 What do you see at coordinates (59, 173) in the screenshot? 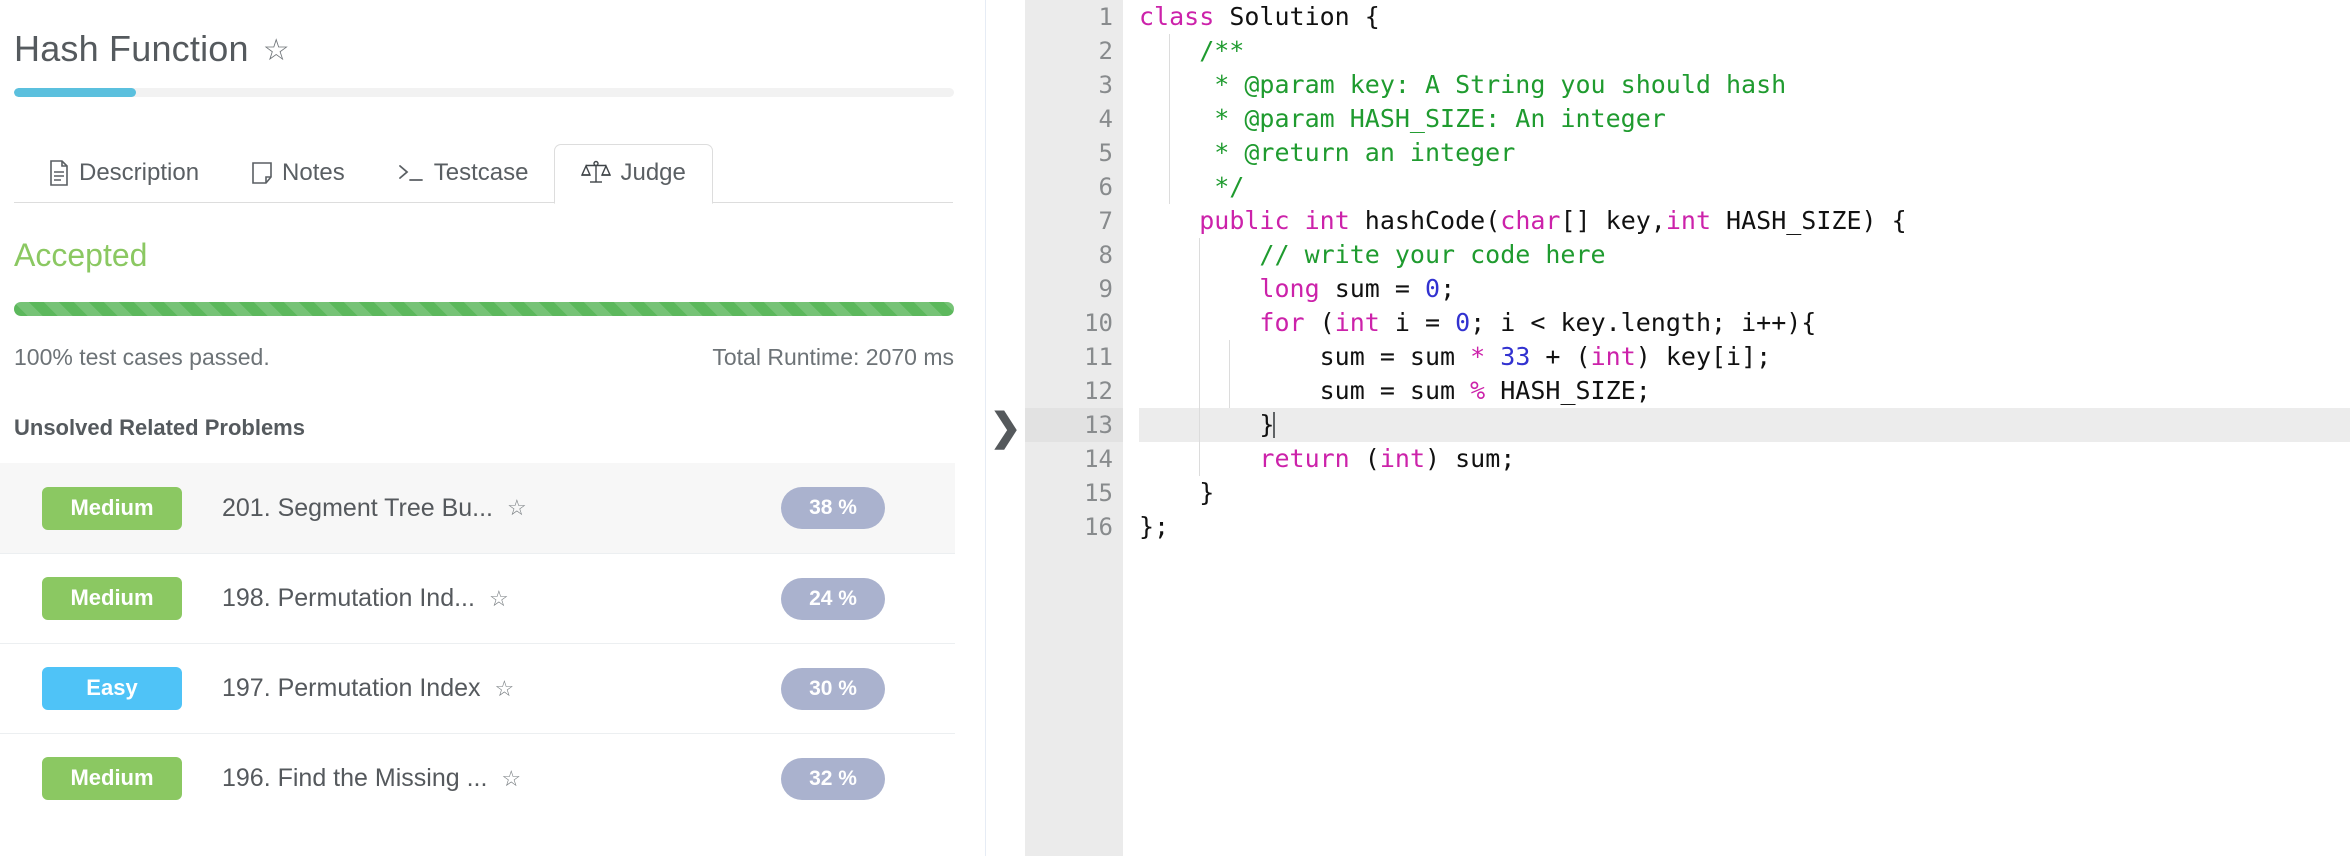
I see `document-icon` at bounding box center [59, 173].